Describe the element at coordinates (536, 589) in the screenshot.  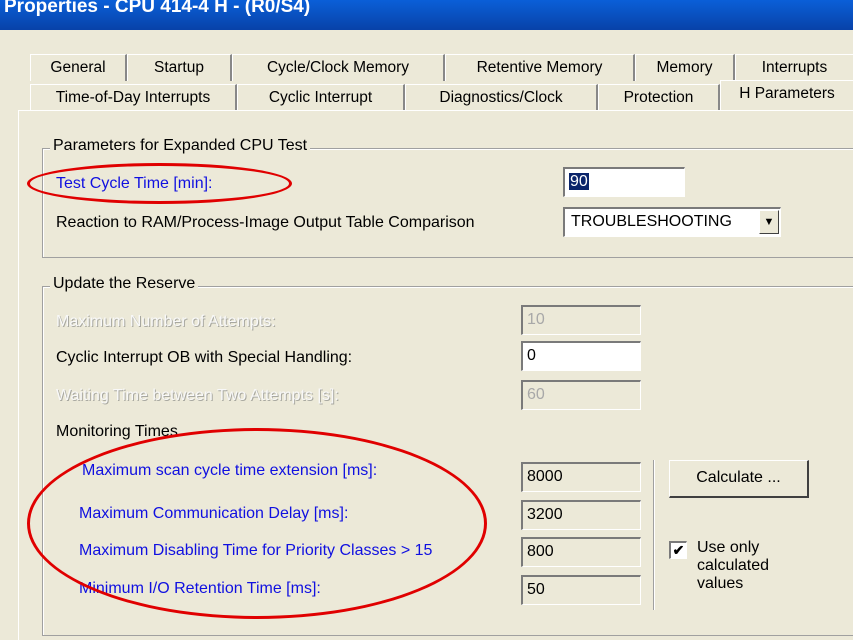
I see `io-retention-value: 50` at that location.